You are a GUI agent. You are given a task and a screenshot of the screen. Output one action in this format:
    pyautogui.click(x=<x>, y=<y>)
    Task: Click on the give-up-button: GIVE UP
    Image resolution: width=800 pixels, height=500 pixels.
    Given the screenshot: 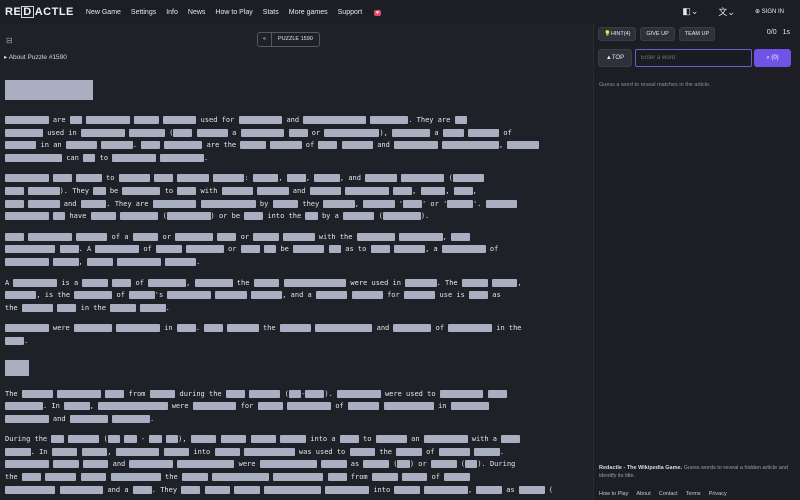 What is the action you would take?
    pyautogui.click(x=657, y=34)
    